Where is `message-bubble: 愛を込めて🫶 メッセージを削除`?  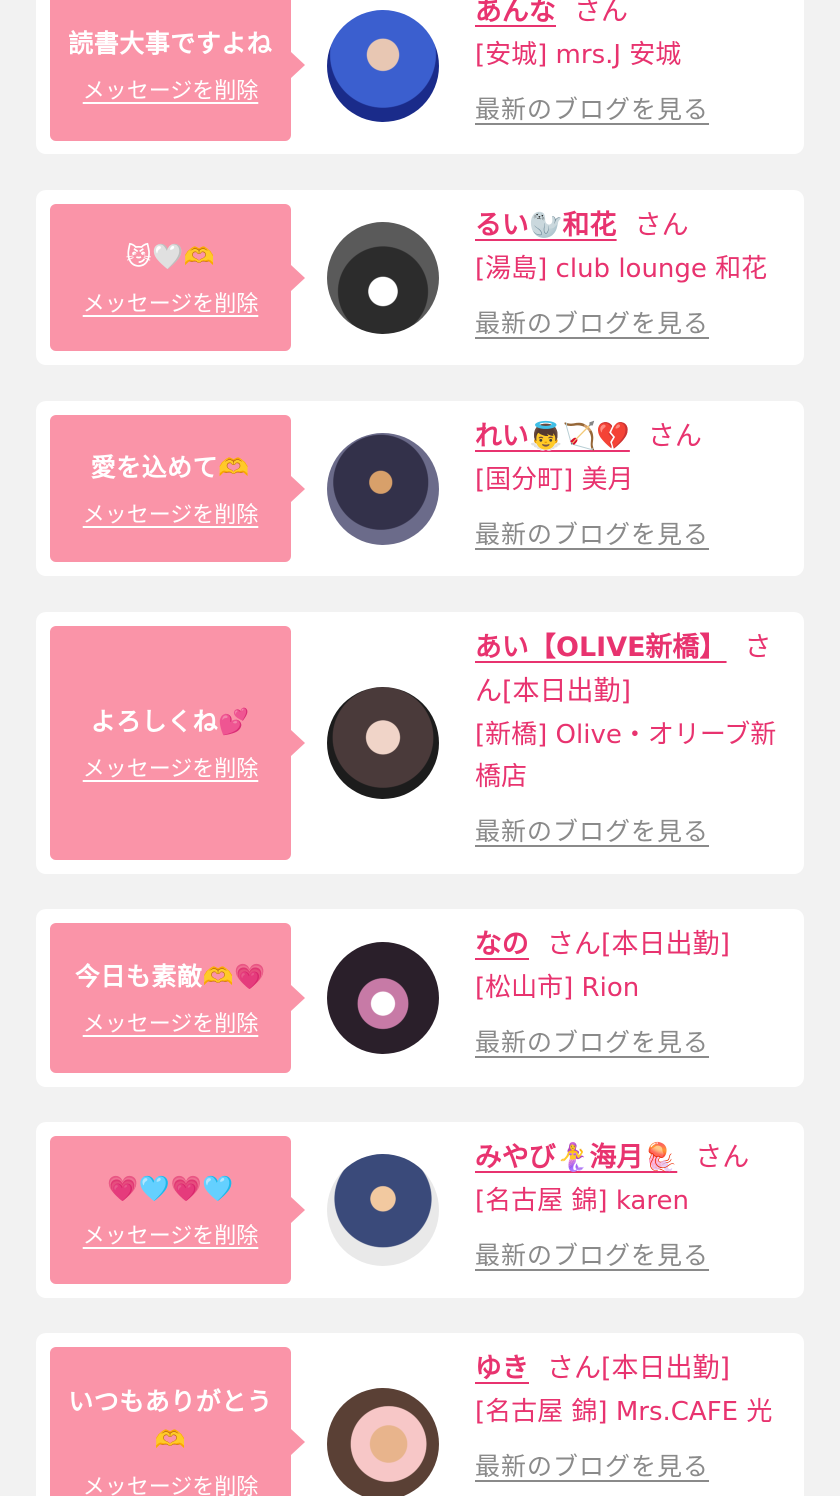
message-bubble: 愛を込めて🫶 メッセージを削除 is located at coordinates (177, 488).